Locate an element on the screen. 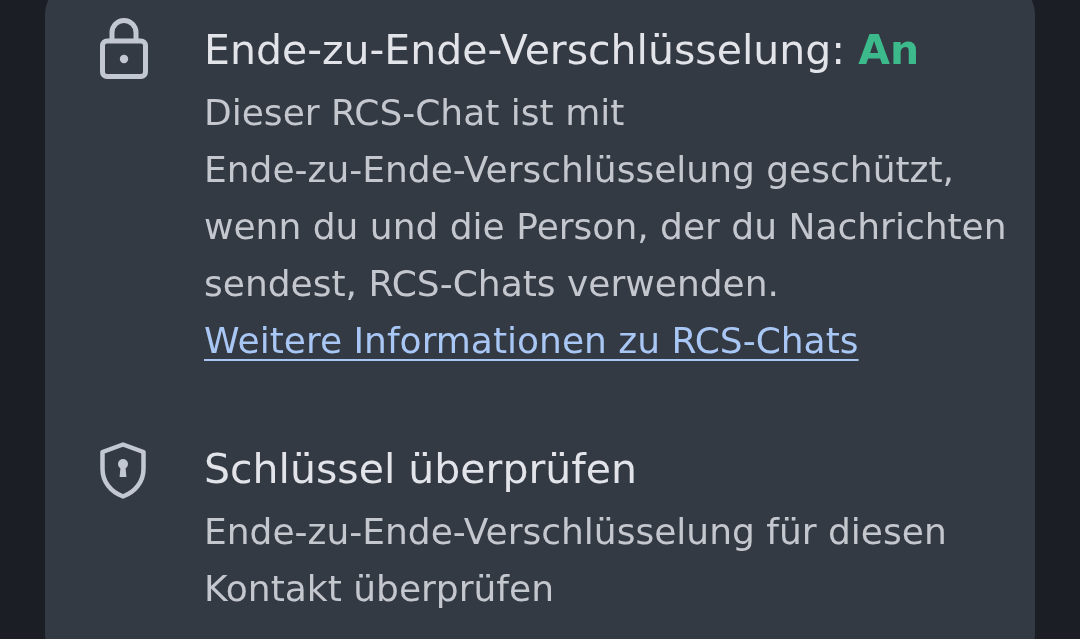  padlock-icon is located at coordinates (124, 48).